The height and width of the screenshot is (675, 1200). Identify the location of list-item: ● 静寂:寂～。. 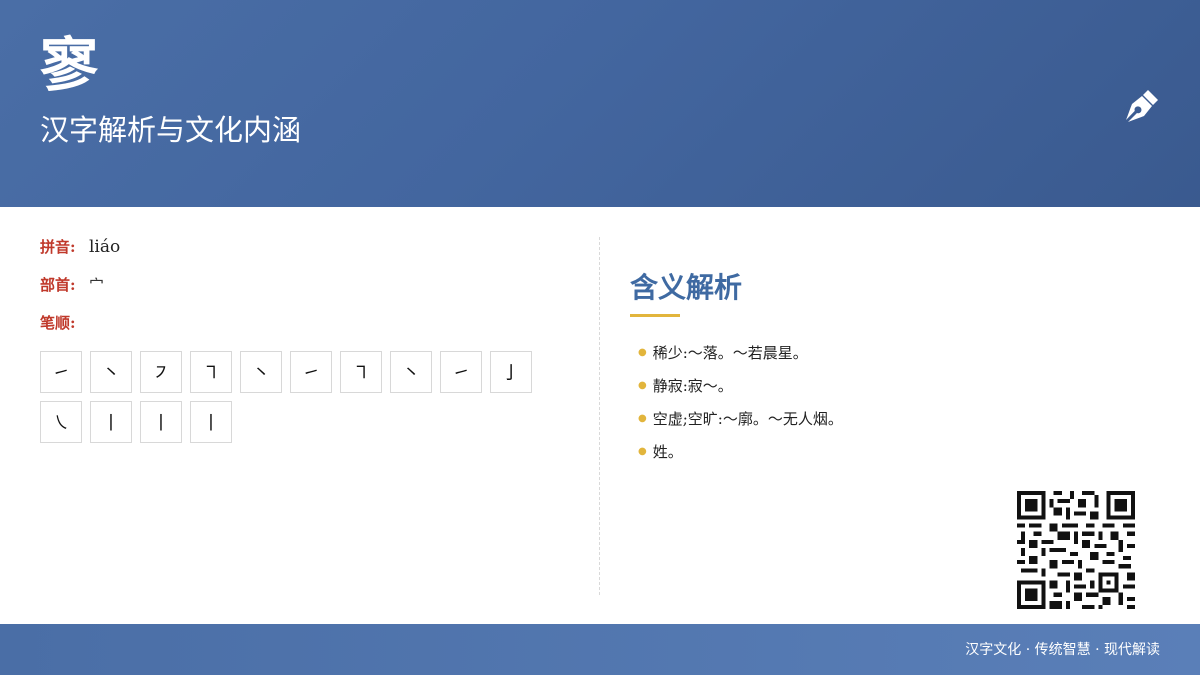
(740, 385).